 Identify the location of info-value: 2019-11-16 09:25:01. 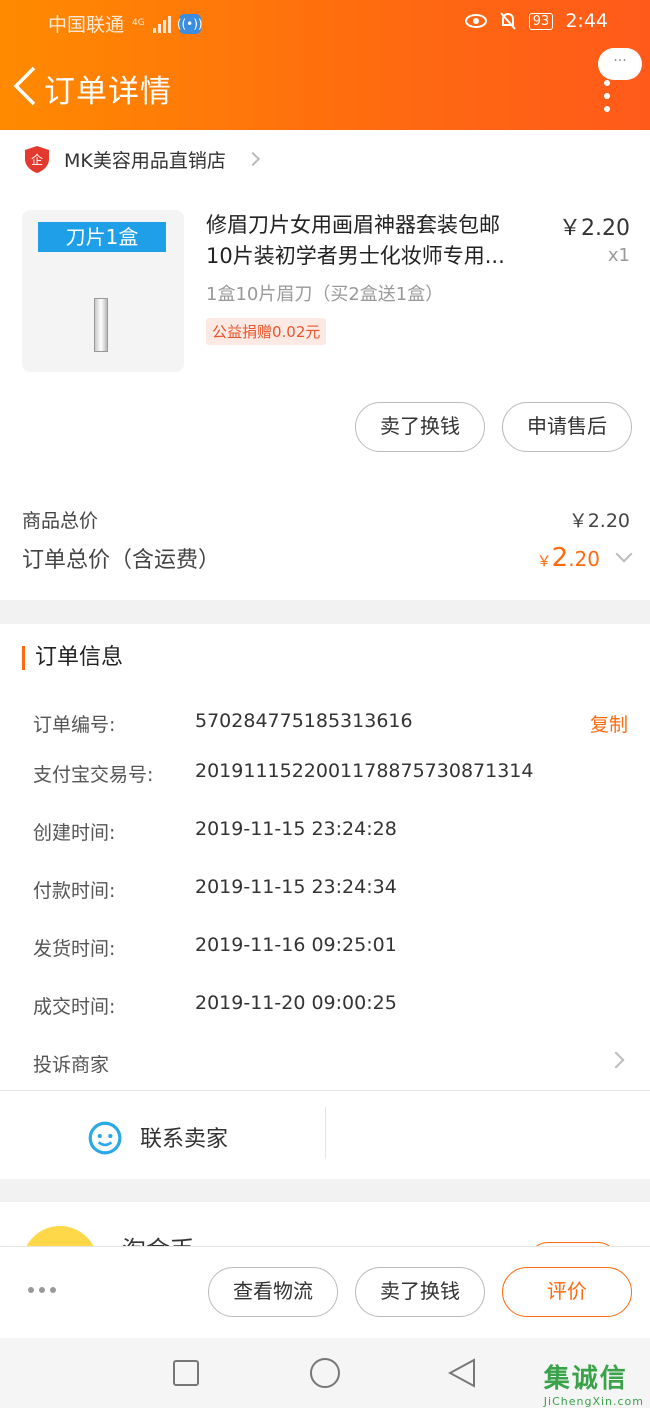
(296, 945).